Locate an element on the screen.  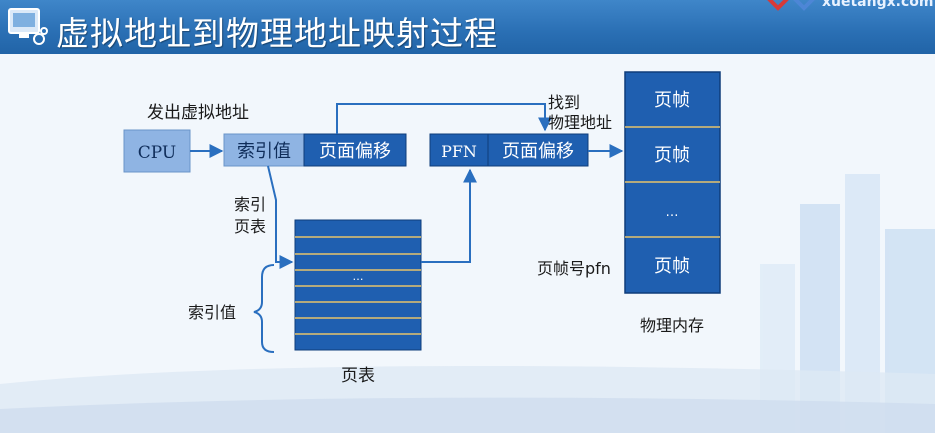
memory-frame-3: 页帧 is located at coordinates (672, 266).